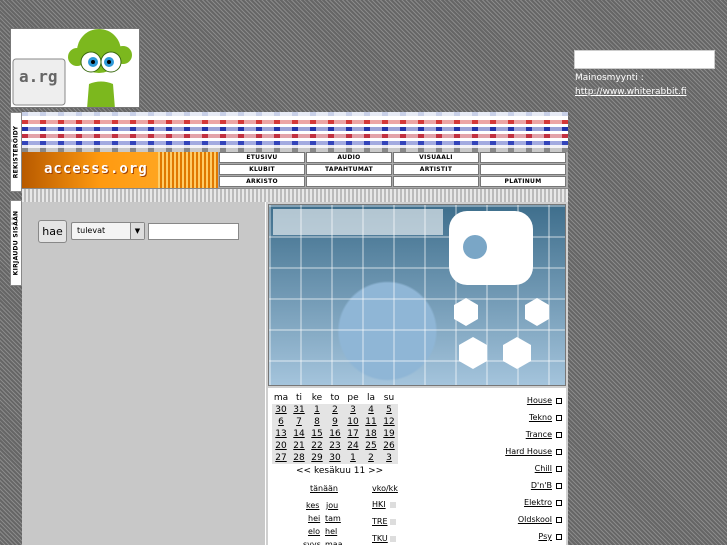 This screenshot has width=727, height=545. Describe the element at coordinates (349, 169) in the screenshot. I see `nav-tapahtumat: TAPAHTUMAT` at that location.